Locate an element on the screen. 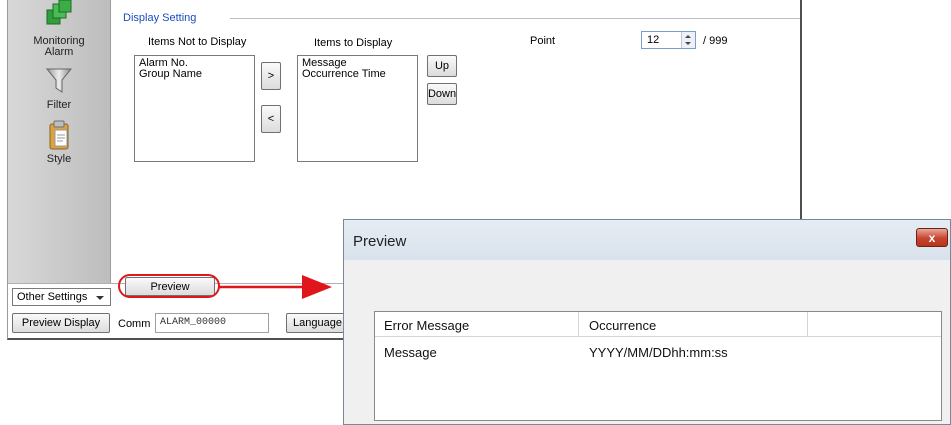 Image resolution: width=951 pixels, height=425 pixels. point-label: Point is located at coordinates (543, 41).